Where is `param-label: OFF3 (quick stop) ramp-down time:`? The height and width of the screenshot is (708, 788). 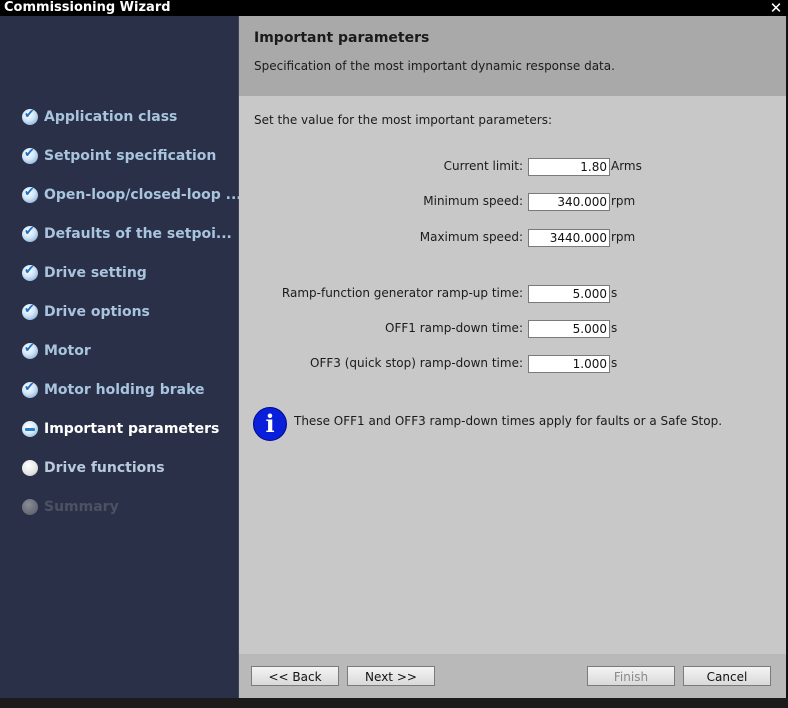
param-label: OFF3 (quick stop) ramp-down time: is located at coordinates (416, 363).